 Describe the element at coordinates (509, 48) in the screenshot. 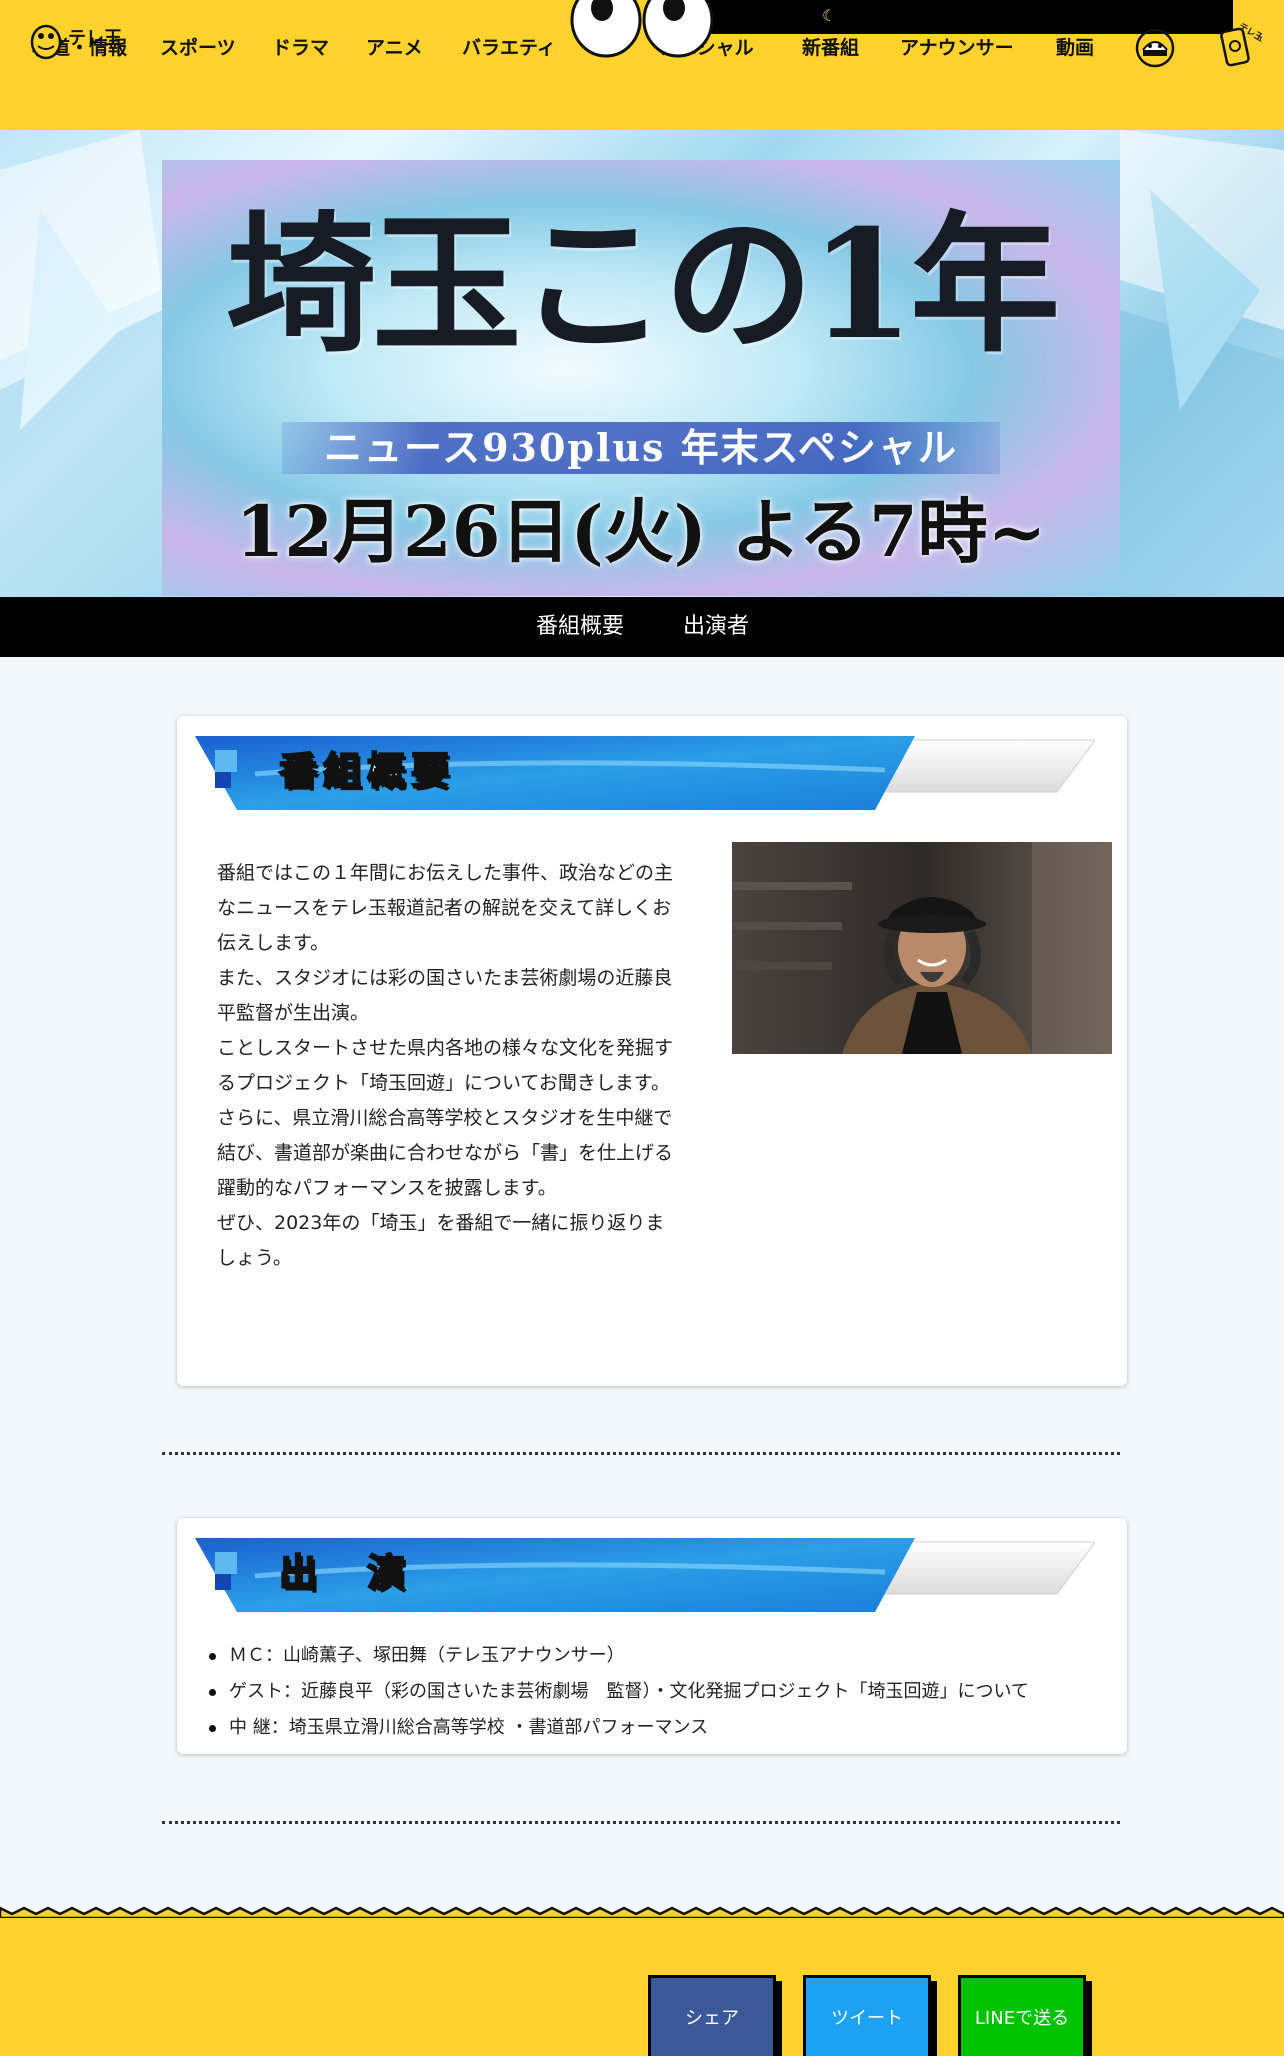

I see `nav-item-variety: バラエティ` at that location.